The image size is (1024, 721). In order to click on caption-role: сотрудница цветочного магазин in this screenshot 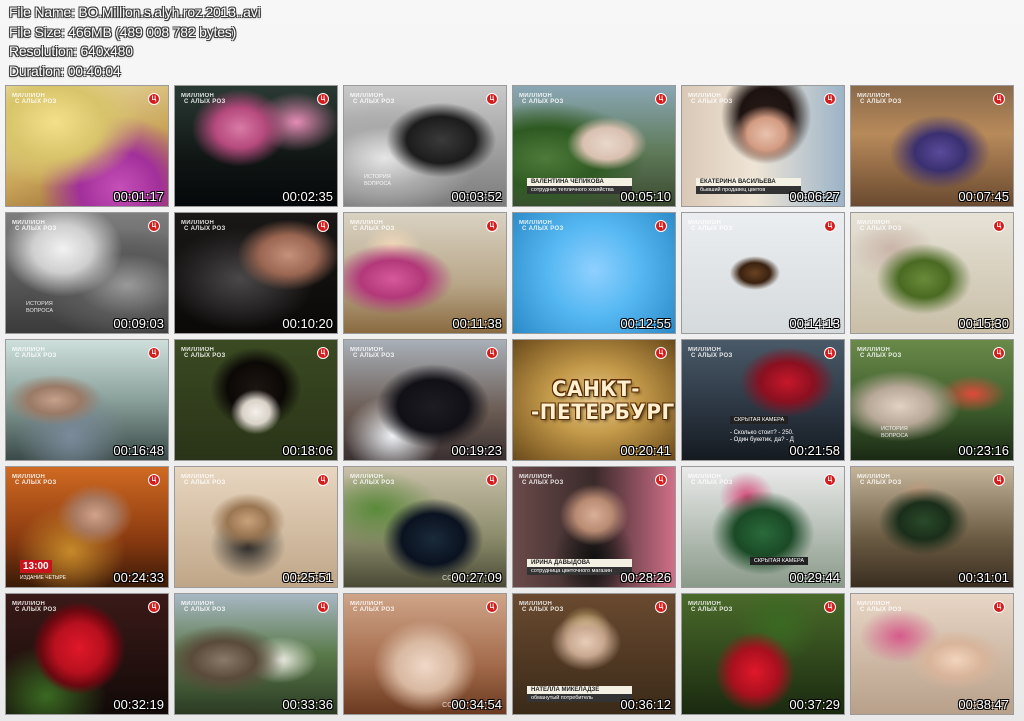, I will do `click(579, 571)`.